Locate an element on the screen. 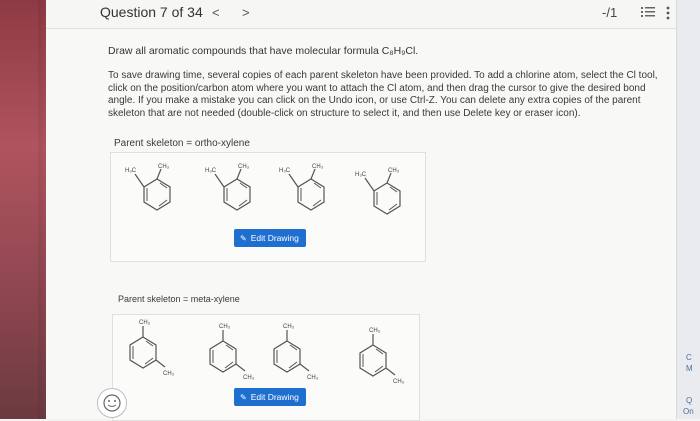 The height and width of the screenshot is (421, 700). right-edge-text: C is located at coordinates (689, 357).